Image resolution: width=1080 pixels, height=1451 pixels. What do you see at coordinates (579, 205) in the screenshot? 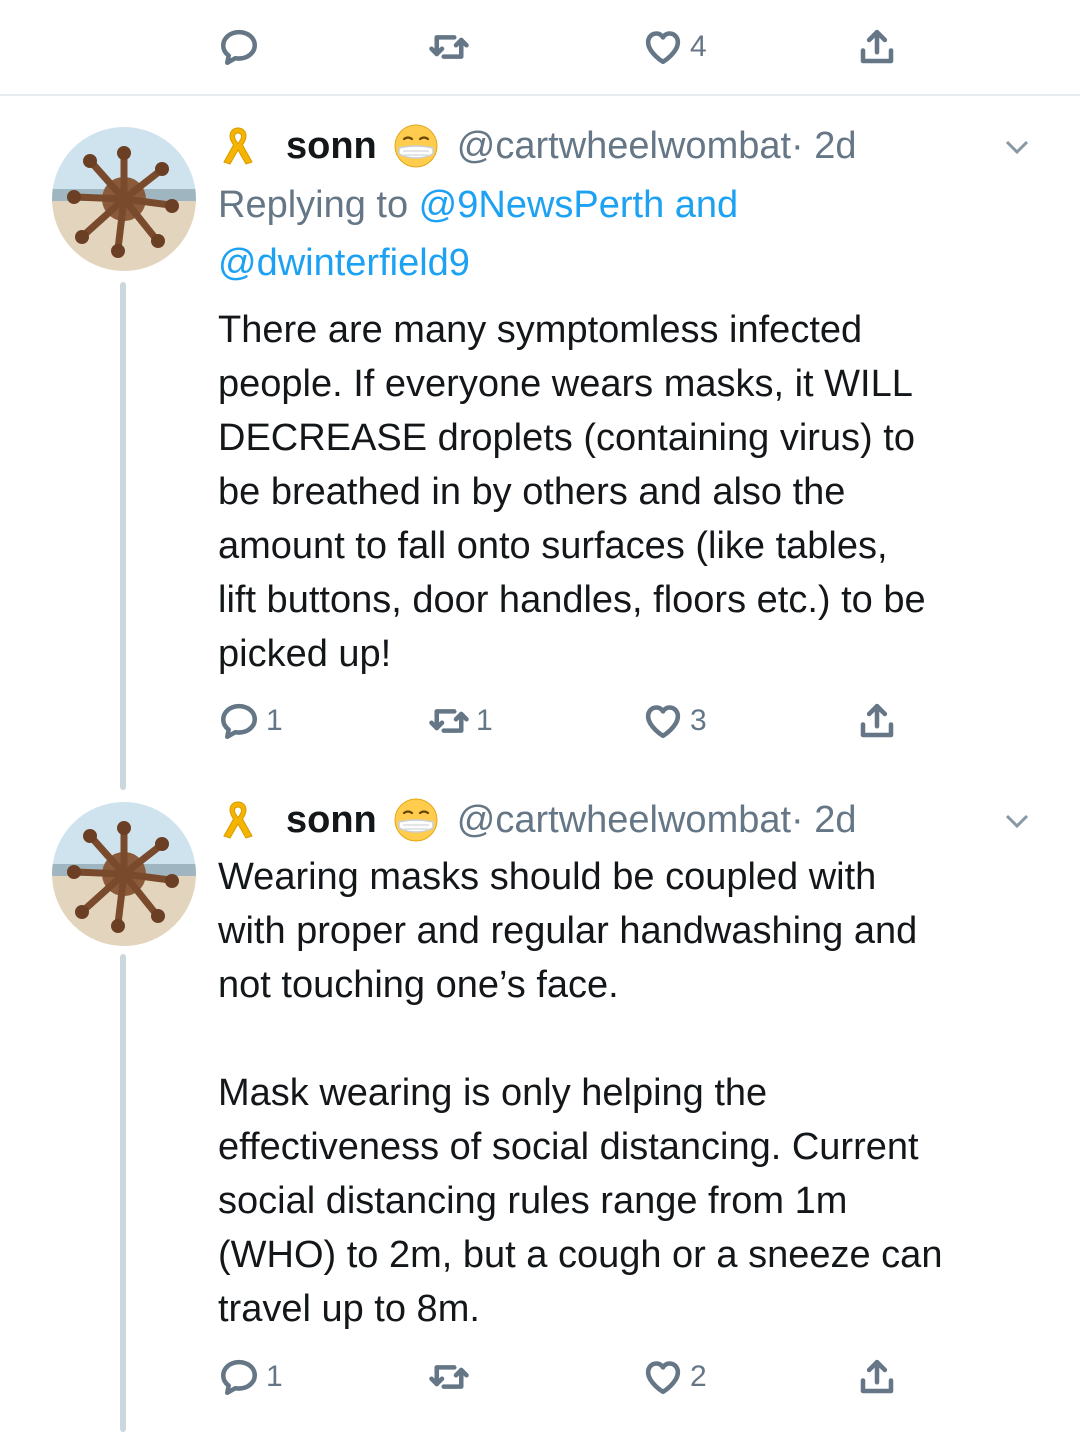
I see `reply-target-link: @9NewsPerth and` at bounding box center [579, 205].